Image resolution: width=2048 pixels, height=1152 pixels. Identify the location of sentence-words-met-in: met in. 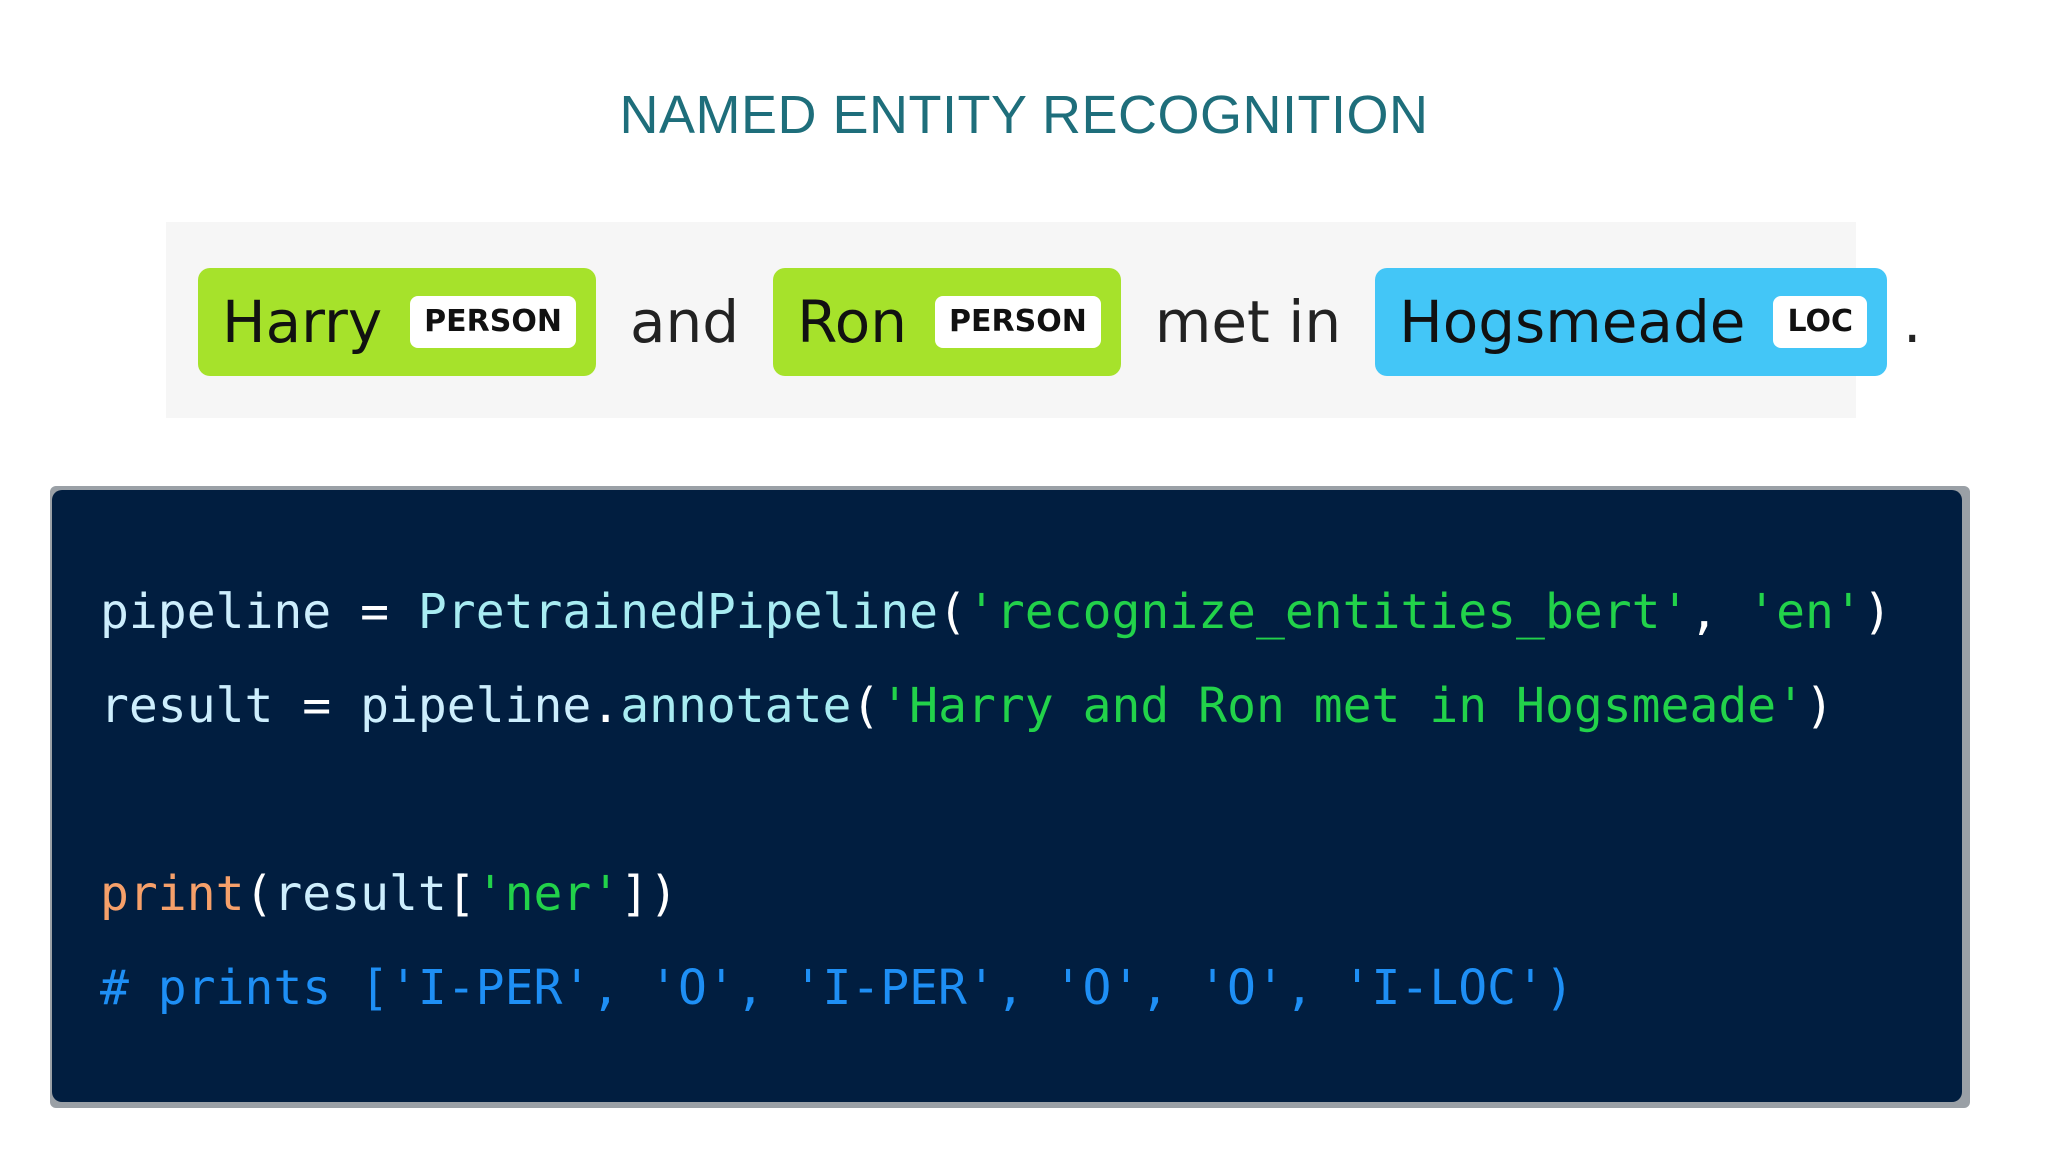
(1248, 322).